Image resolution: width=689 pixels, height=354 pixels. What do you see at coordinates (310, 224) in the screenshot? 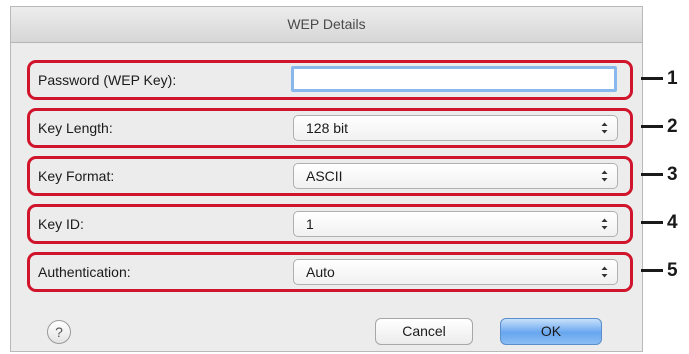
I see `key-id-value: 1` at bounding box center [310, 224].